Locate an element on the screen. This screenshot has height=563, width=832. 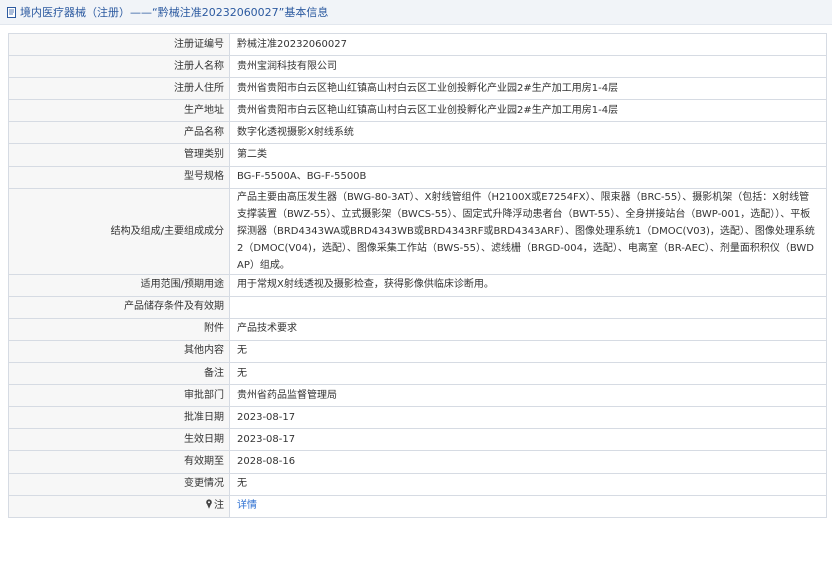
table-row: 注 详情 is located at coordinates (417, 506).